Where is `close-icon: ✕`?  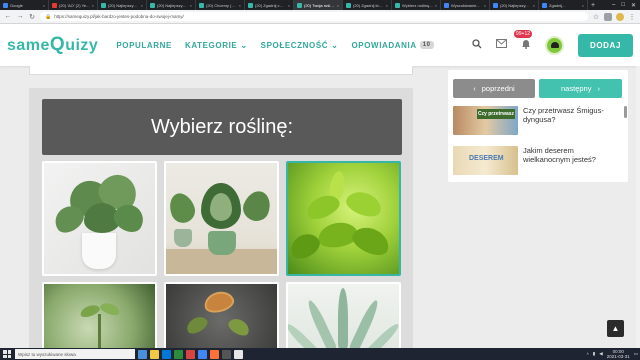
close-icon: ✕ is located at coordinates (633, 5).